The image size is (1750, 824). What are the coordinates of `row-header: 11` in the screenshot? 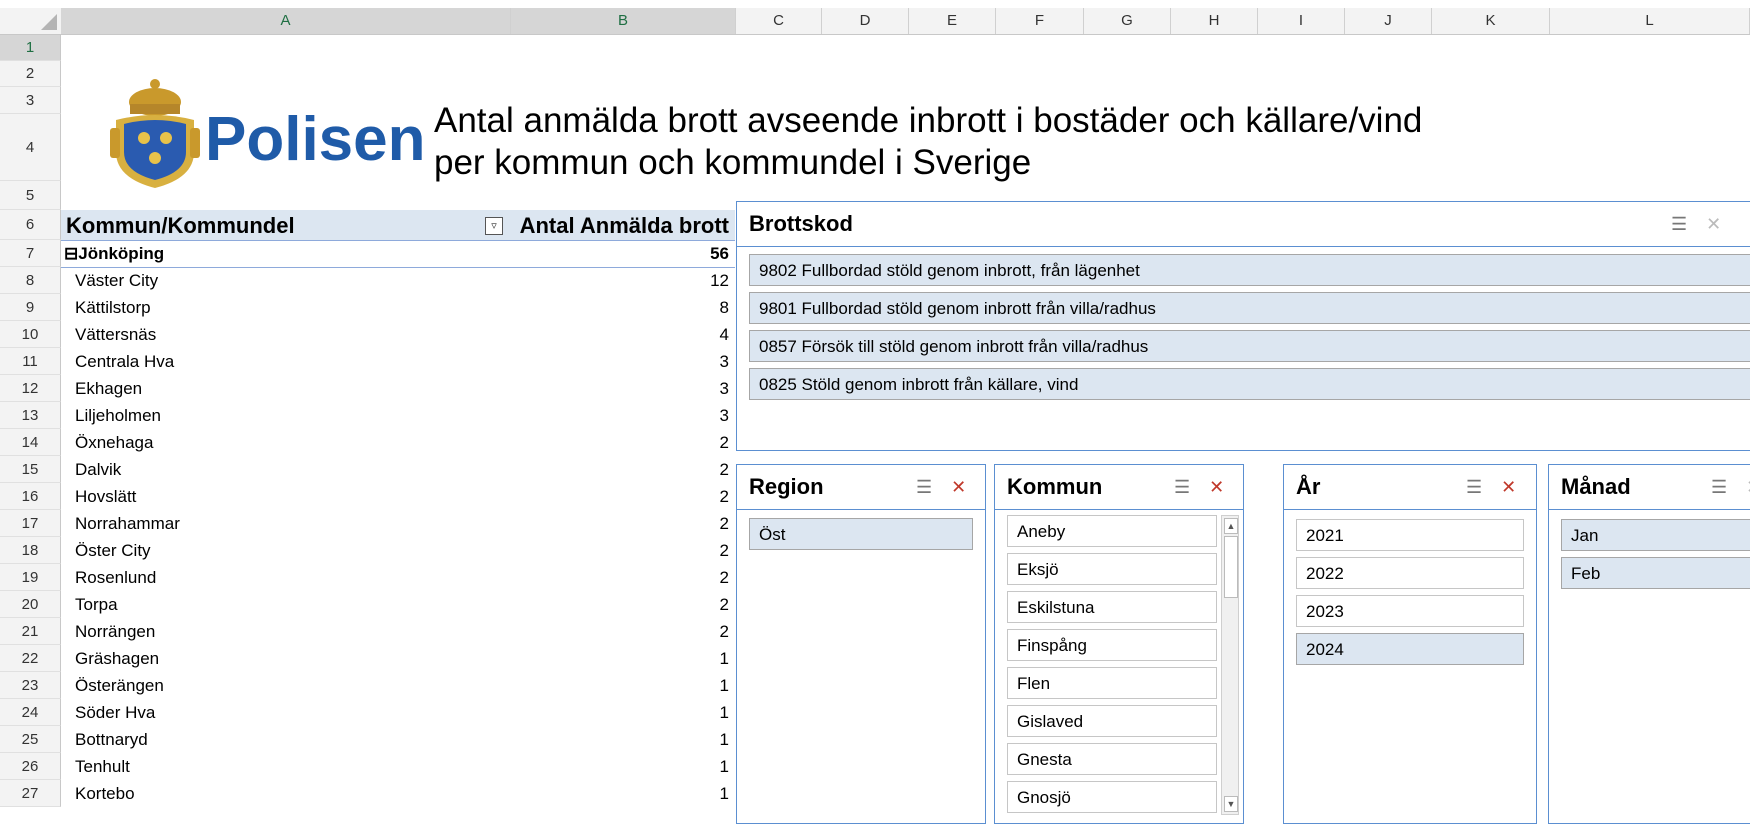 It's located at (30, 361).